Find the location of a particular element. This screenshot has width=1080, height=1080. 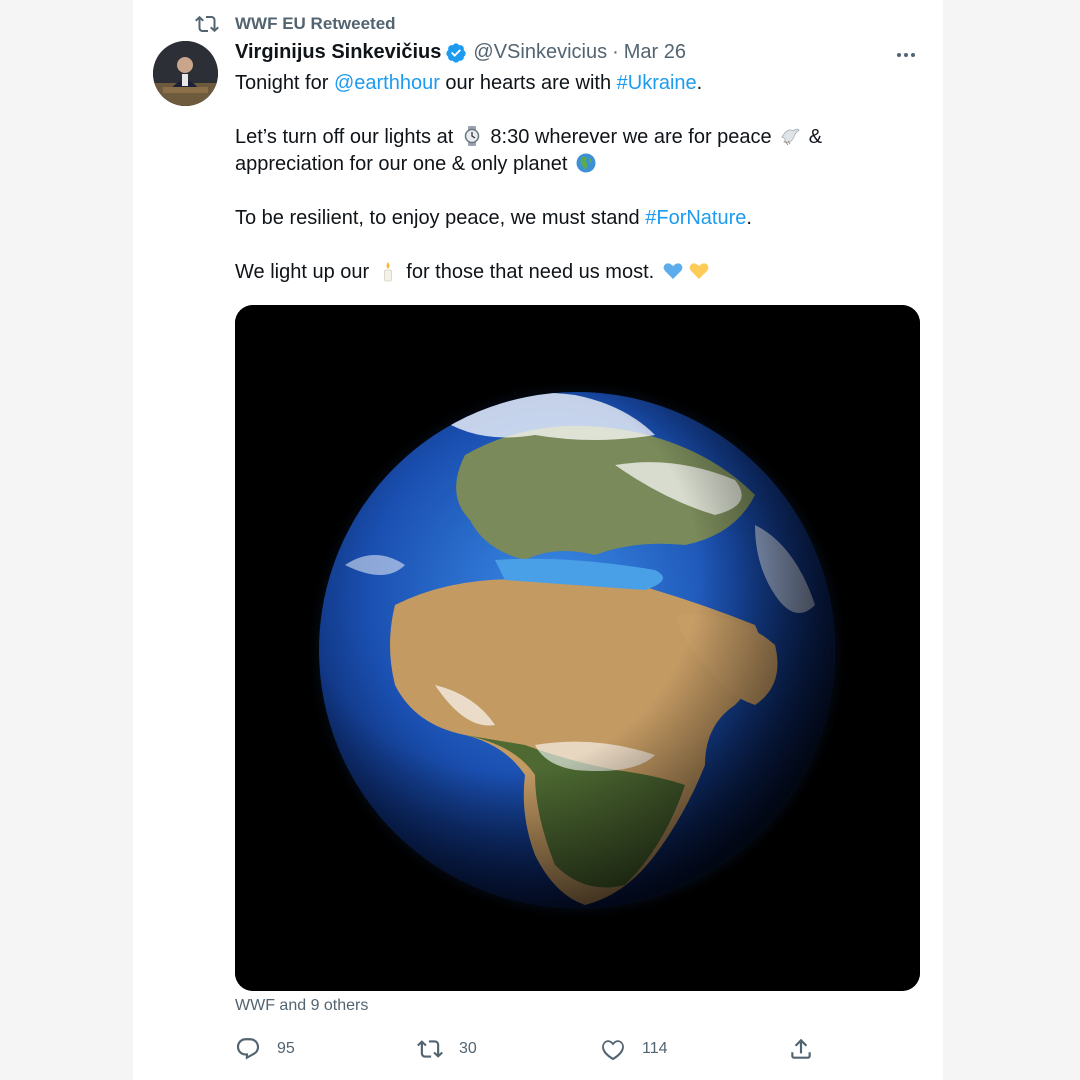

tweet-actions: 95 30 114 is located at coordinates (525, 1050).